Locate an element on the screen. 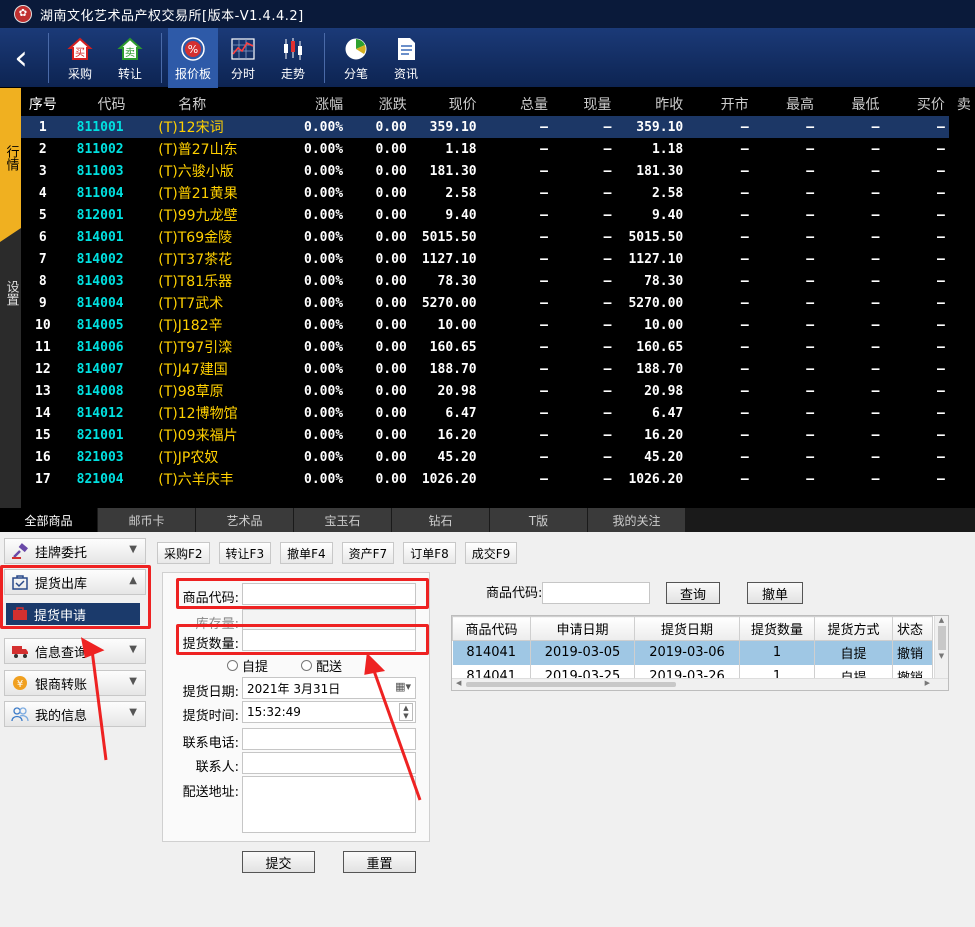 This screenshot has height=927, width=975. col-price: 现价 is located at coordinates (446, 104).